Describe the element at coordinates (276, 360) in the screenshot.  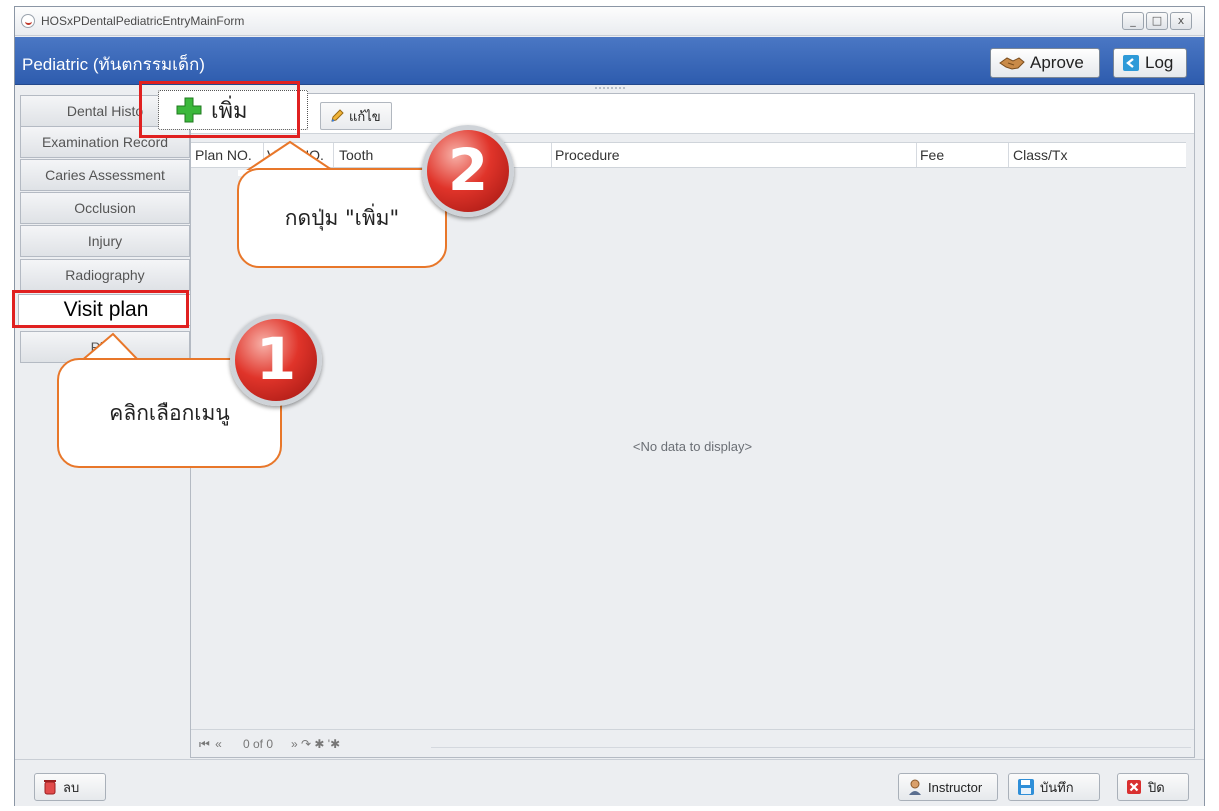
I see `step-1-badge: 1` at that location.